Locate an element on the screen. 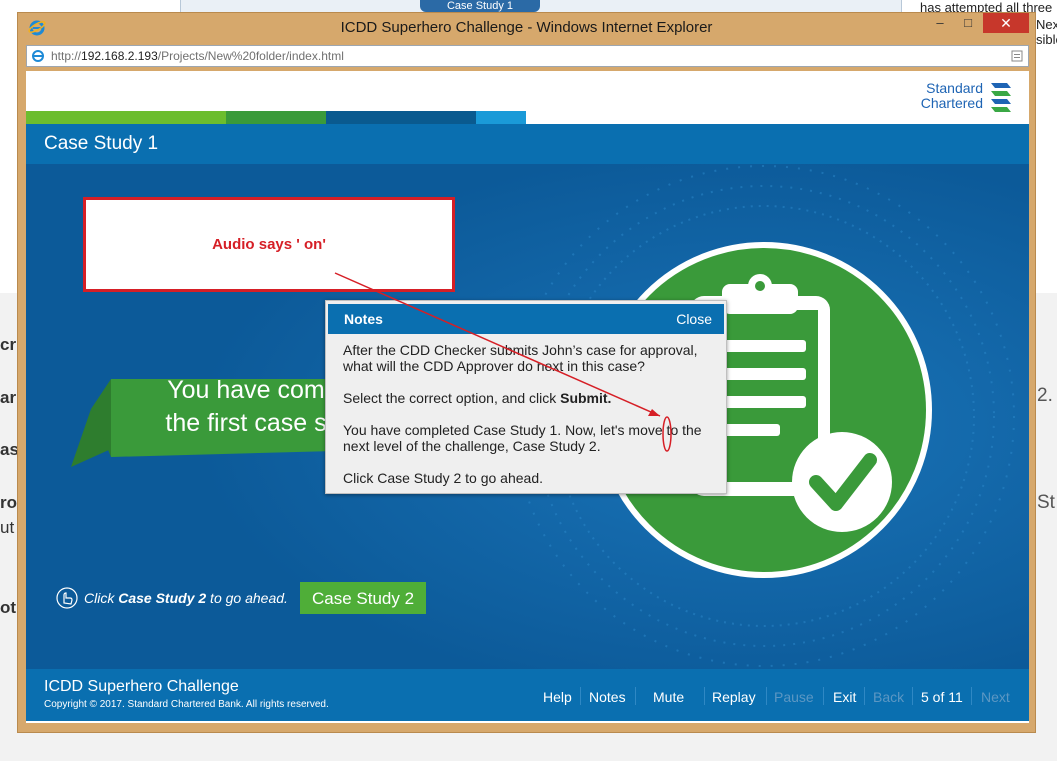  page-favicon-icon is located at coordinates (38, 56).